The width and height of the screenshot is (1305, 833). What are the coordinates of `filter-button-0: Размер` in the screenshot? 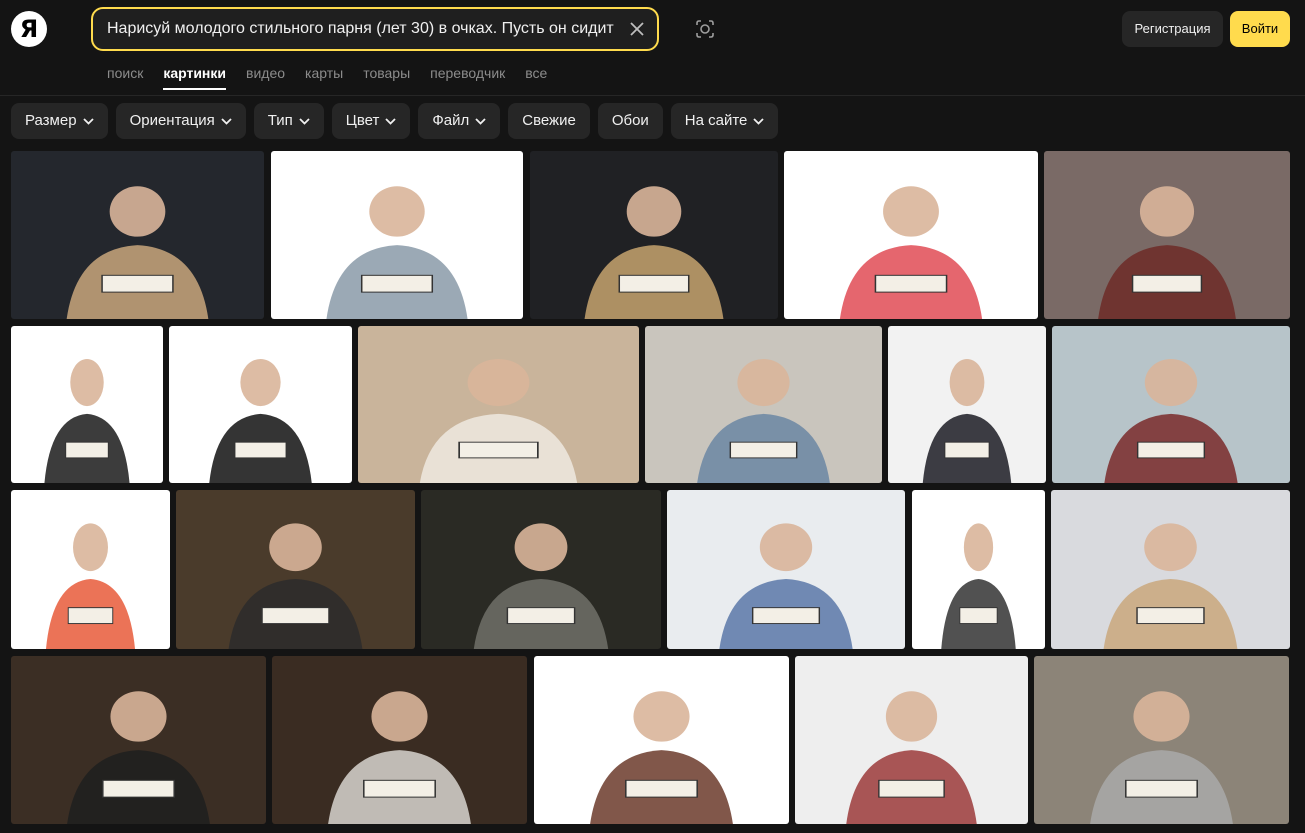 It's located at (59, 121).